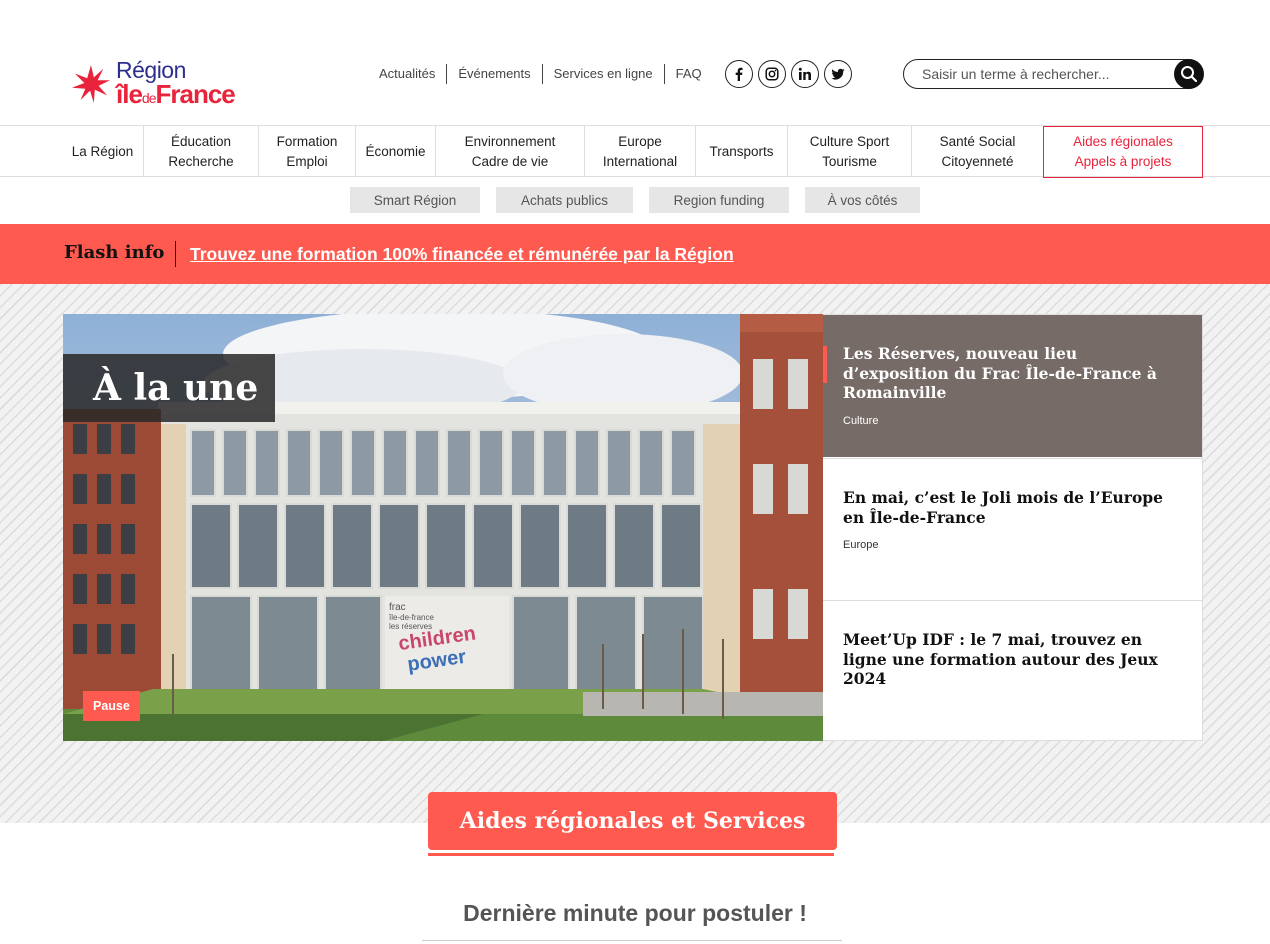 The height and width of the screenshot is (944, 1270). What do you see at coordinates (861, 420) in the screenshot?
I see `story-category: Culture` at bounding box center [861, 420].